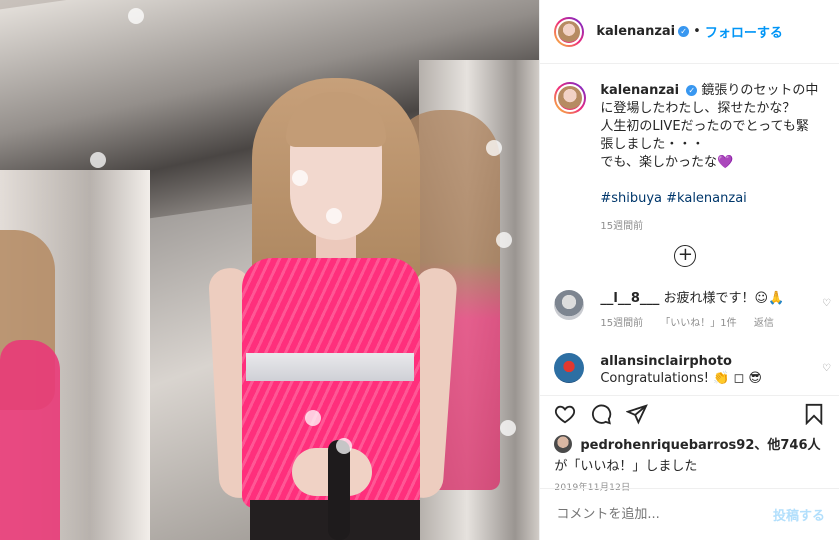 This screenshot has height=540, width=839. I want to click on comment-icon, so click(601, 414).